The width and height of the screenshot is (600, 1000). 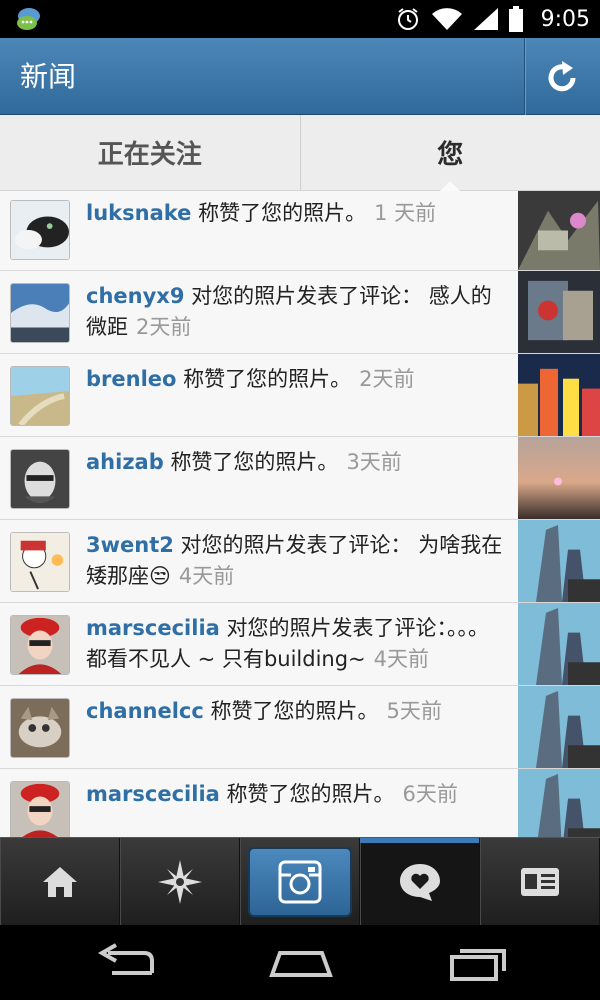 What do you see at coordinates (138, 213) in the screenshot?
I see `username-link: luksnake` at bounding box center [138, 213].